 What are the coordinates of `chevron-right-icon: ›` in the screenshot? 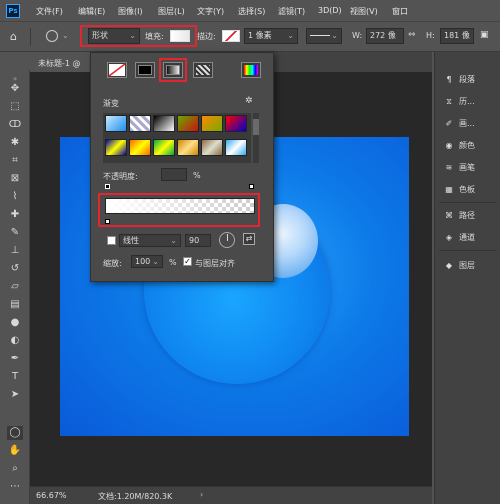 It's located at (201, 494).